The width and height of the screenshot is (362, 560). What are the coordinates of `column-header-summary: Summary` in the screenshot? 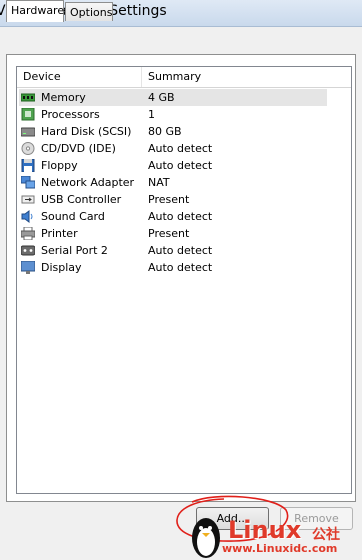 It's located at (234, 77).